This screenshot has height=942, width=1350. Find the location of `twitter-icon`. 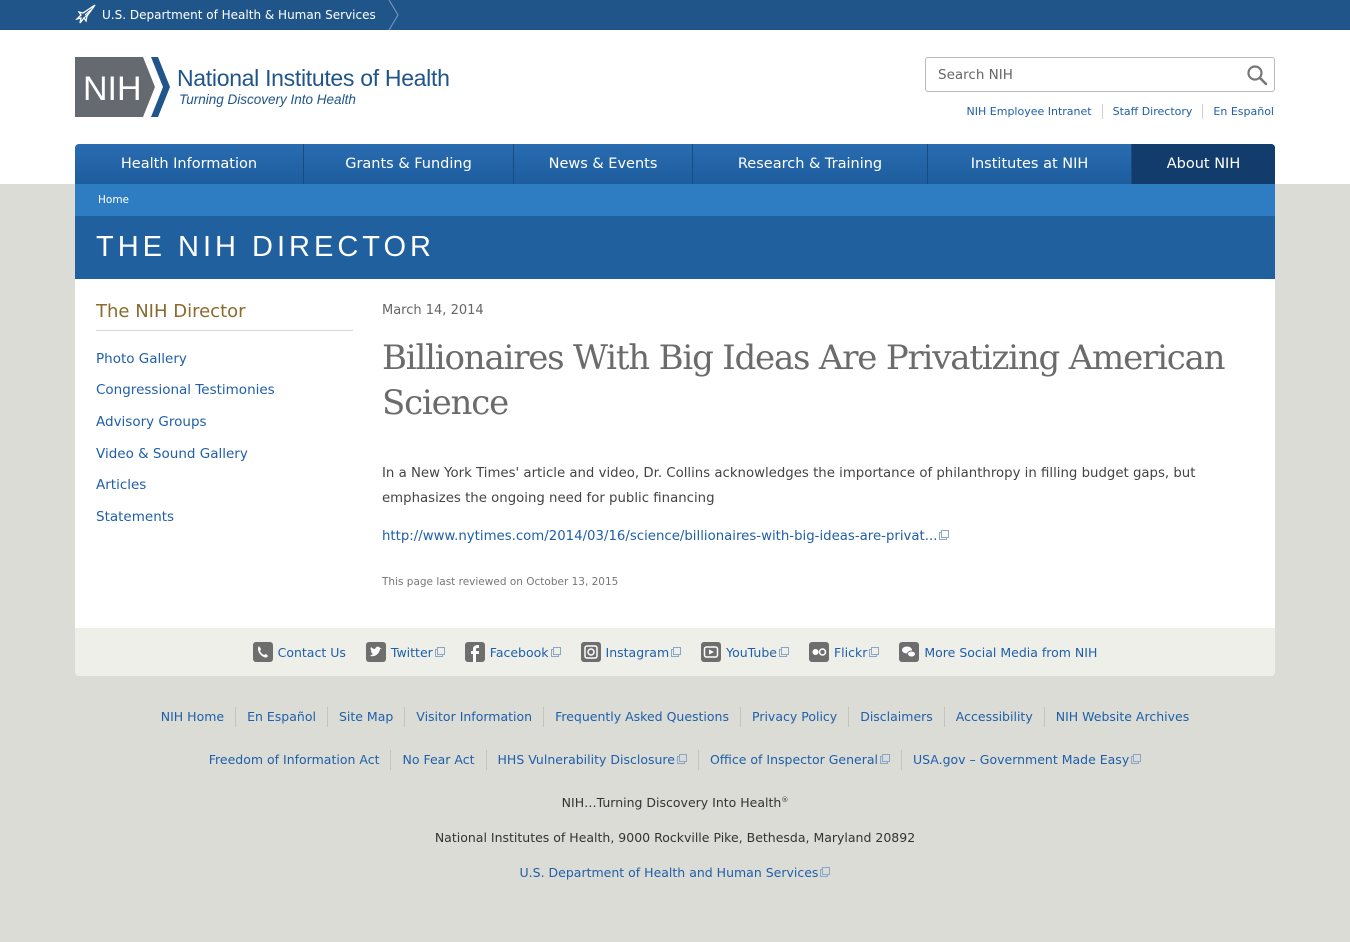

twitter-icon is located at coordinates (375, 652).